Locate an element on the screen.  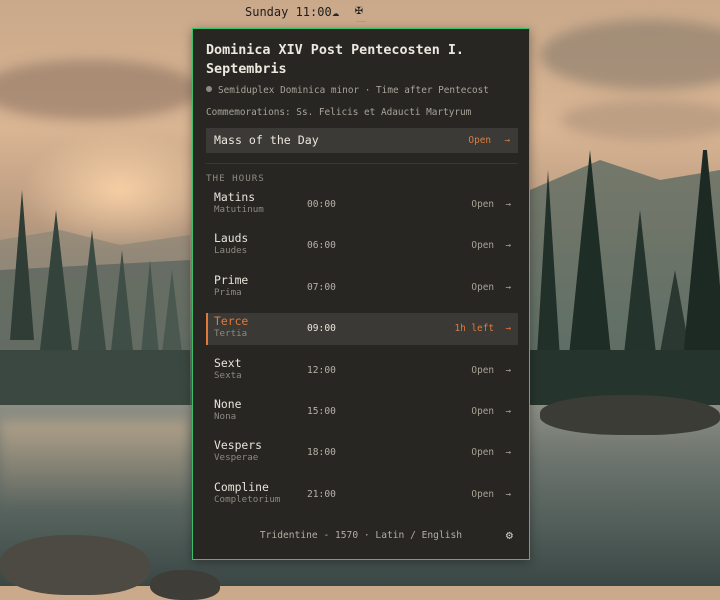
mass-label: Mass of the Day is located at coordinates (266, 140).